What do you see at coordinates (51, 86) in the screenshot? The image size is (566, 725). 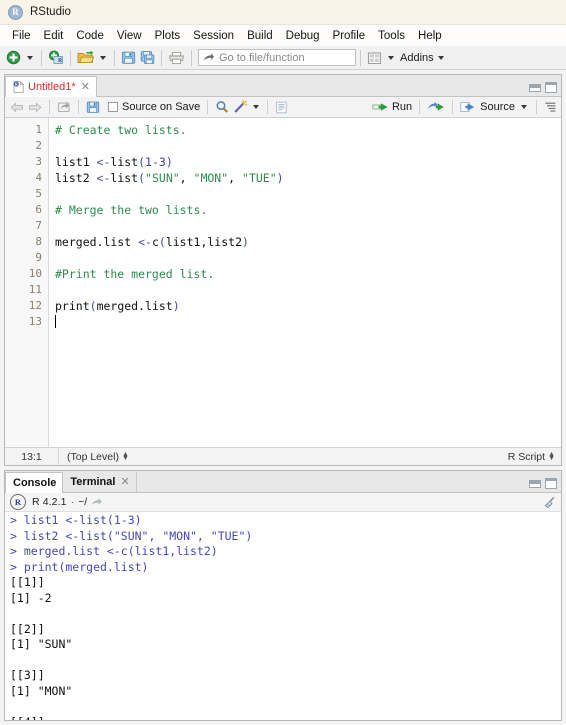 I see `tab-untitled1: R Untitled1* ✕` at bounding box center [51, 86].